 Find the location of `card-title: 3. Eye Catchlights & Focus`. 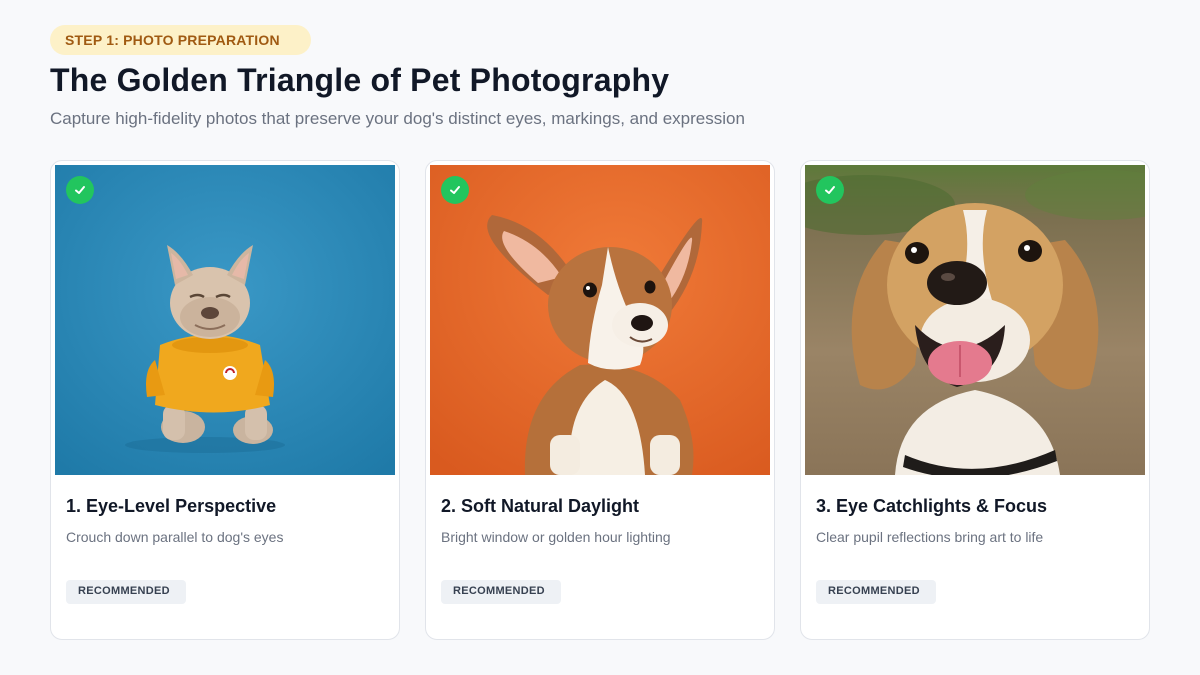

card-title: 3. Eye Catchlights & Focus is located at coordinates (932, 506).